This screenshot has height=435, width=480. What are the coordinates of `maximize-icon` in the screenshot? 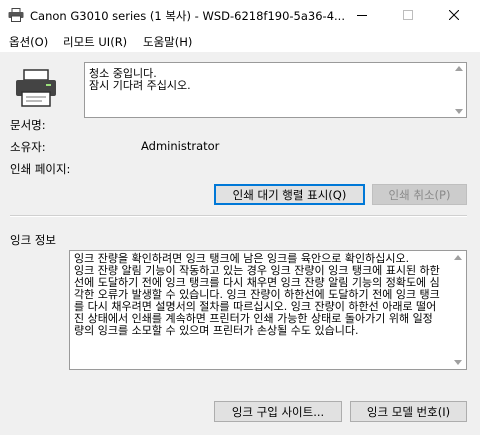 It's located at (408, 15).